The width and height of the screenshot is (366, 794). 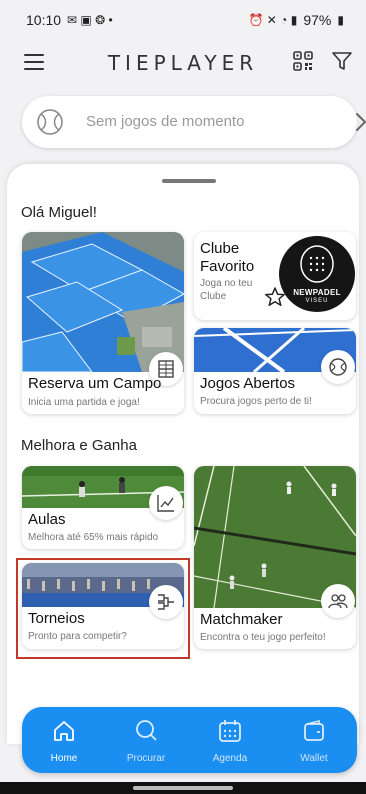 I want to click on home-indicator, so click(x=183, y=788).